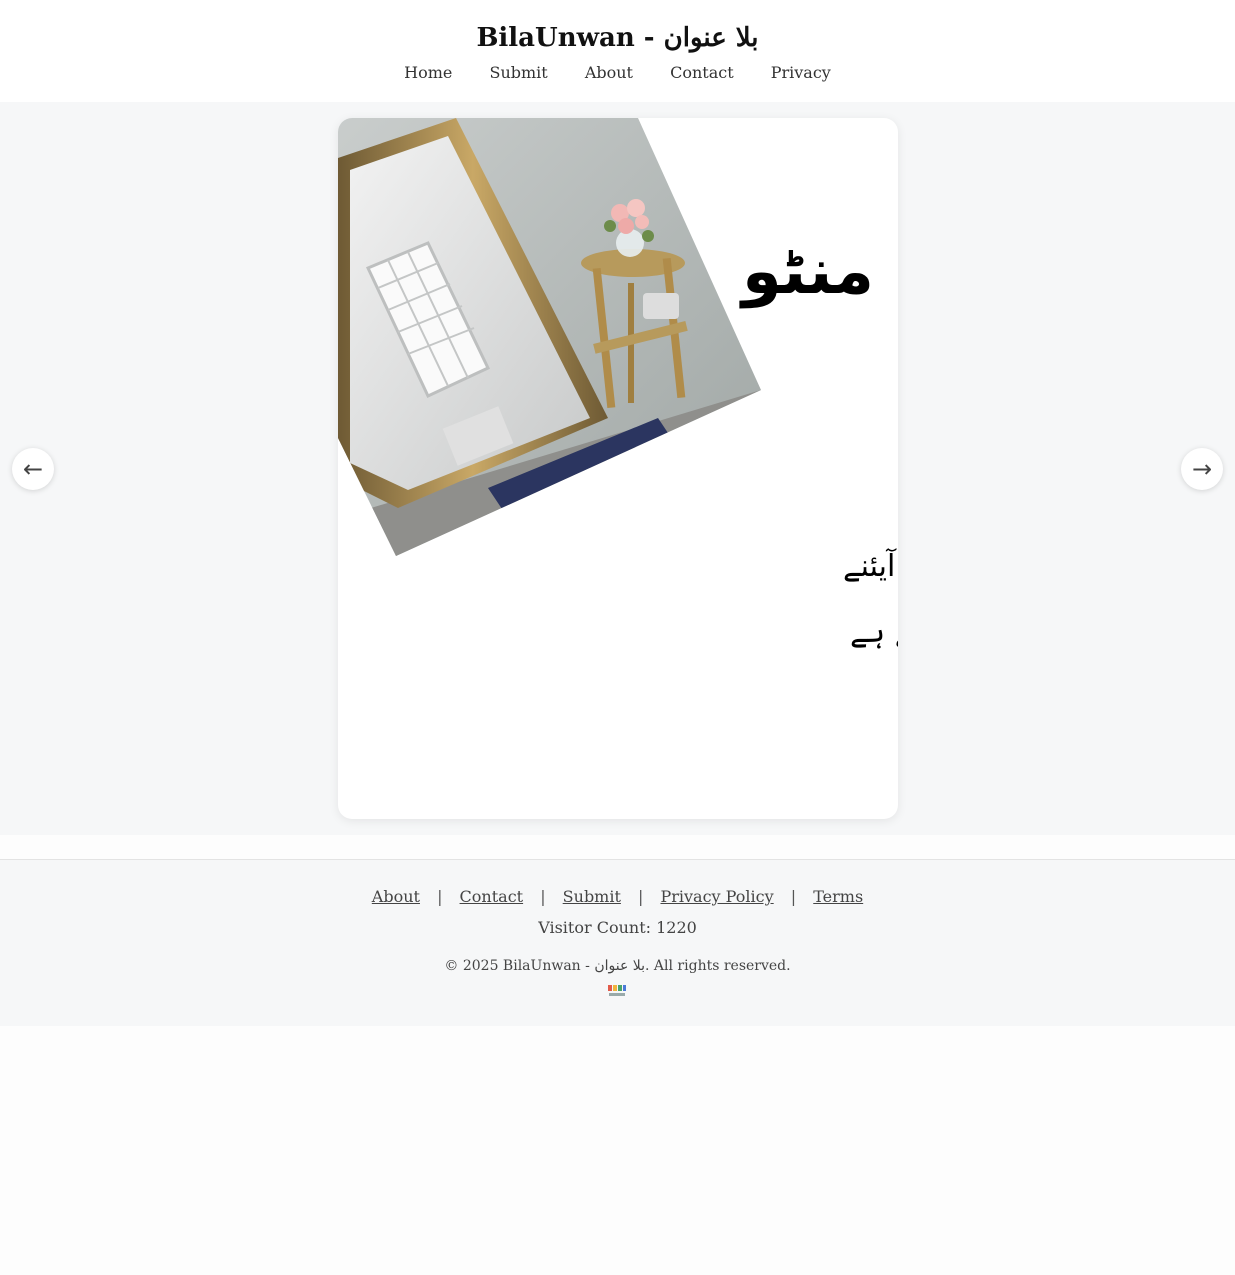 The height and width of the screenshot is (1275, 1235). Describe the element at coordinates (870, 566) in the screenshot. I see `quote-line-1: میں اس معاشرے کا حصہ ہوں جہاں ہم آیئنے` at that location.